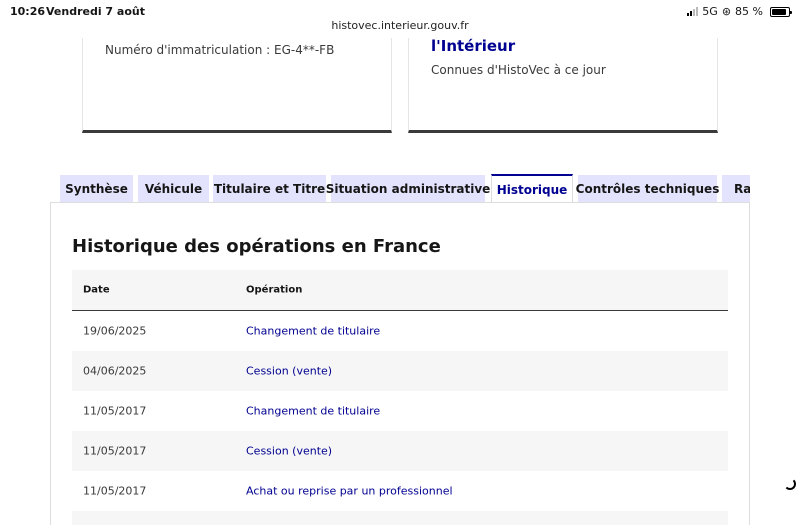 The height and width of the screenshot is (525, 800). Describe the element at coordinates (693, 11) in the screenshot. I see `signal-icon` at that location.